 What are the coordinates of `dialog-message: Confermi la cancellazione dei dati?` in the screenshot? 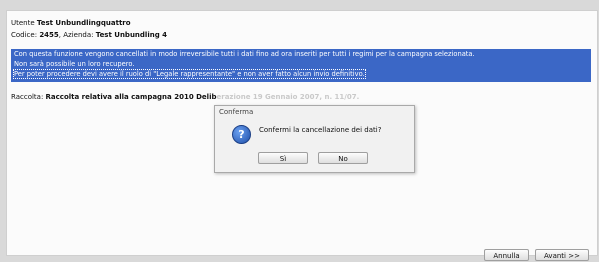 It's located at (320, 130).